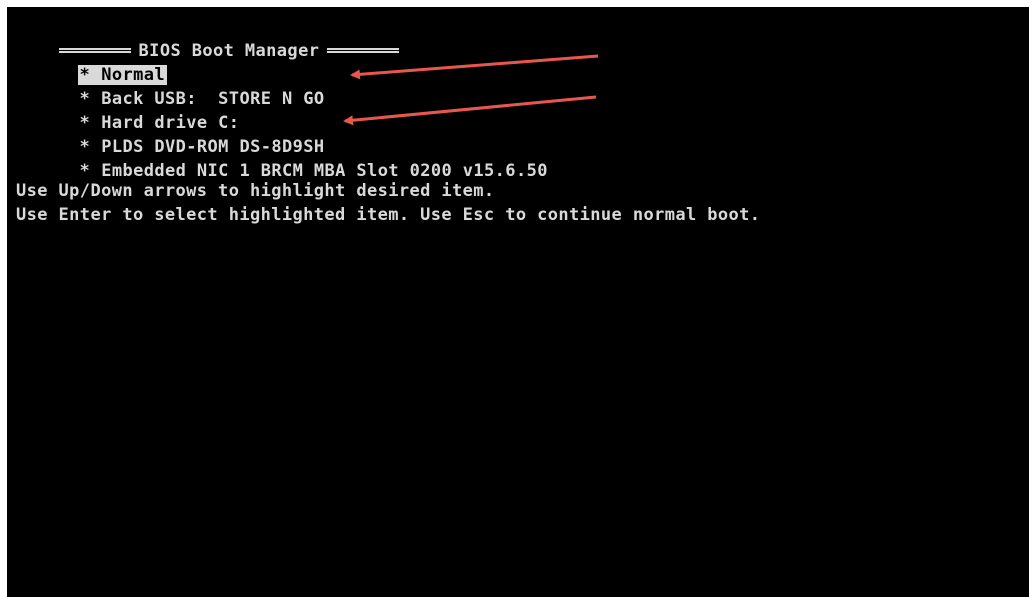 This screenshot has height=597, width=1032. What do you see at coordinates (208, 41) in the screenshot?
I see `title-bar: BIOS Boot Manager` at bounding box center [208, 41].